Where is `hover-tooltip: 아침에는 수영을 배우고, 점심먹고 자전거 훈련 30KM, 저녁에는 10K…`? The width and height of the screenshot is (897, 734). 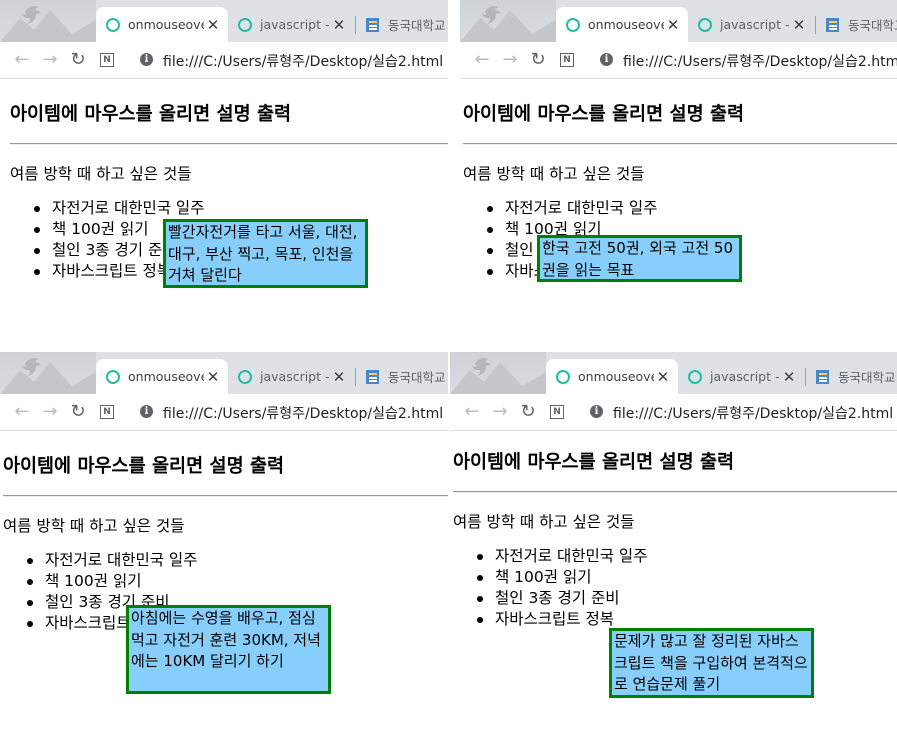
hover-tooltip: 아침에는 수영을 배우고, 점심먹고 자전거 훈련 30KM, 저녁에는 10K… is located at coordinates (228, 649).